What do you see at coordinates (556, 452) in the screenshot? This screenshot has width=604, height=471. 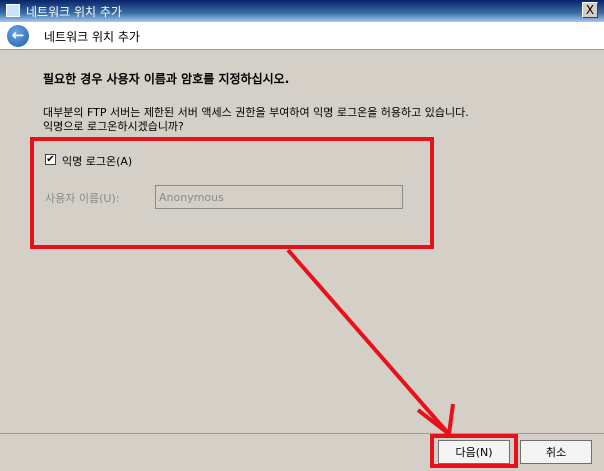 I see `cancel-button: 취소` at bounding box center [556, 452].